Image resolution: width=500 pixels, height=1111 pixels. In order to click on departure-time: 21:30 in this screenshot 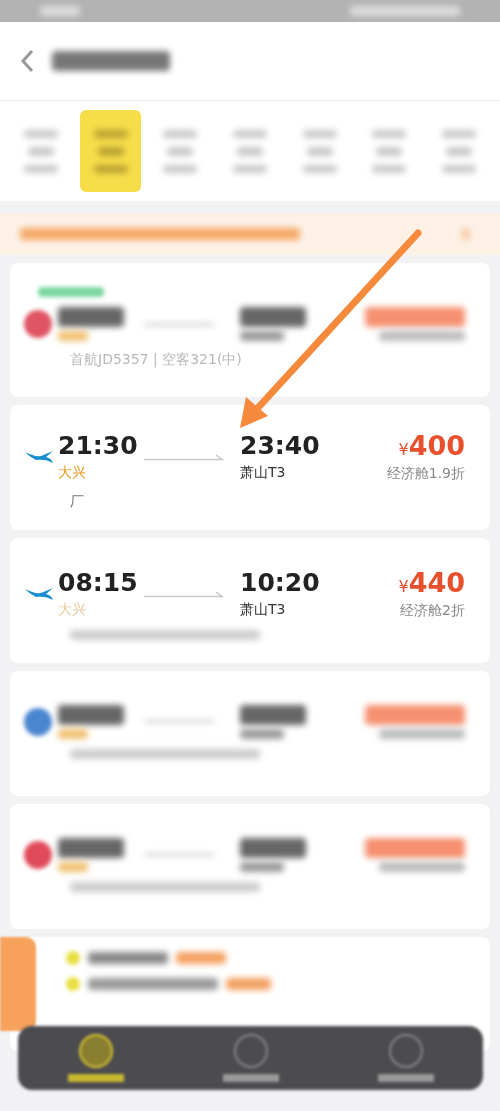, I will do `click(98, 445)`.